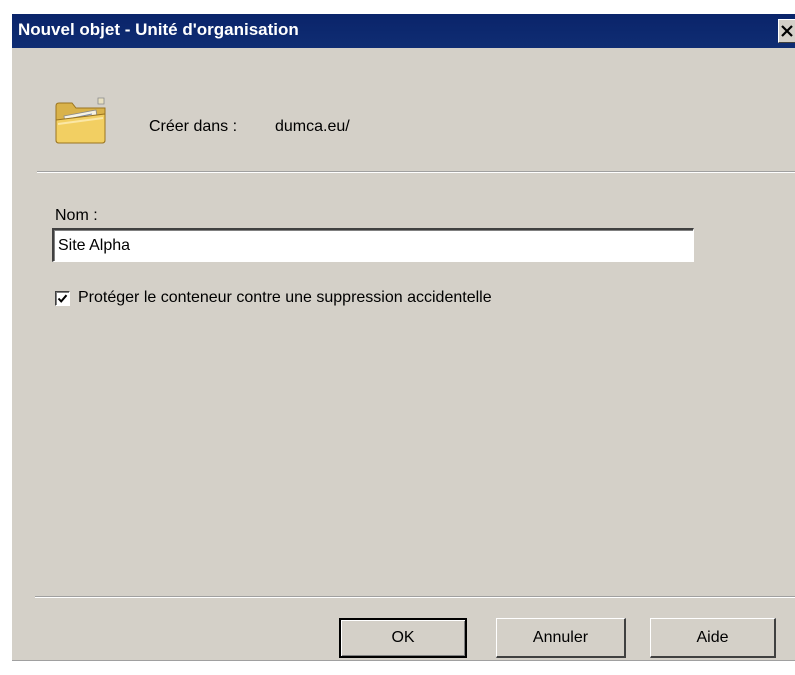 The image size is (795, 675). Describe the element at coordinates (373, 245) in the screenshot. I see `name-input` at that location.